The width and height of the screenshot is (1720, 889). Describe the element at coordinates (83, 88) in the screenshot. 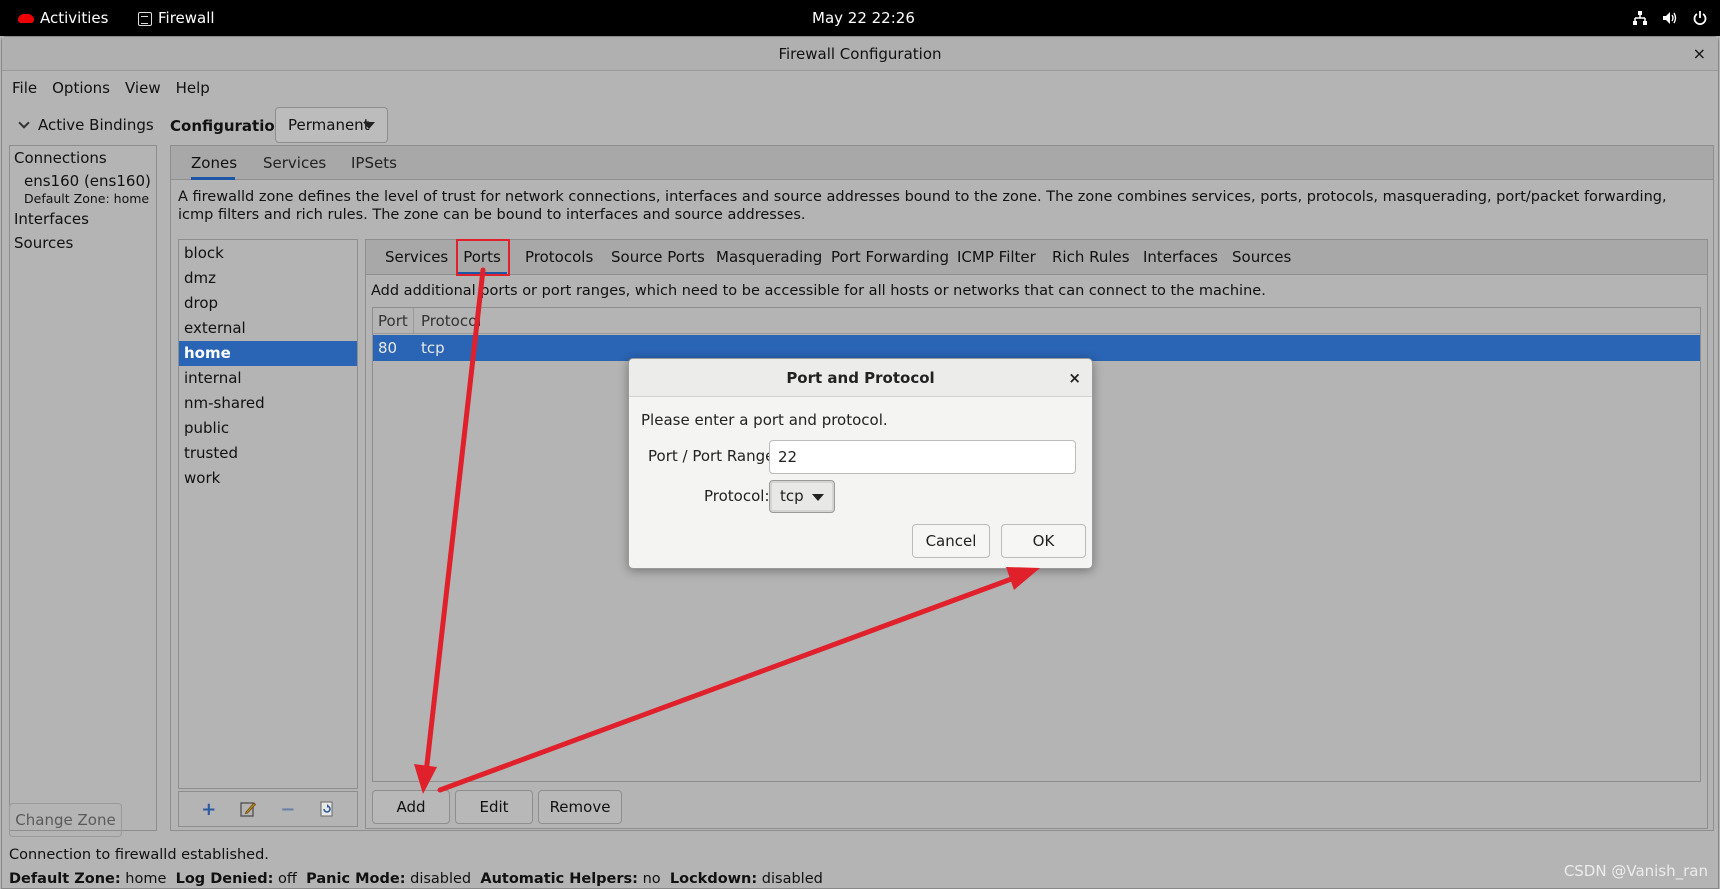

I see `menu-options: Options` at that location.